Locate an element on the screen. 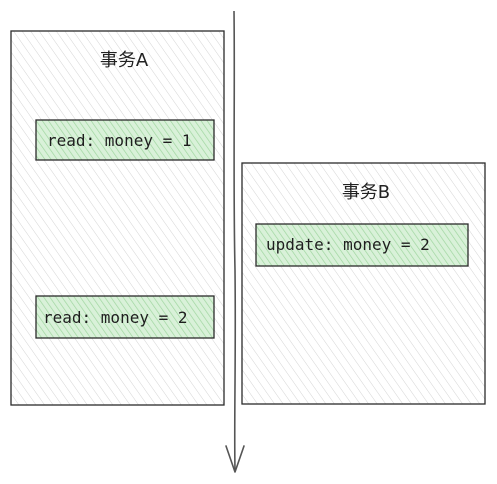  operation-label: read: money = 1 is located at coordinates (119, 140).